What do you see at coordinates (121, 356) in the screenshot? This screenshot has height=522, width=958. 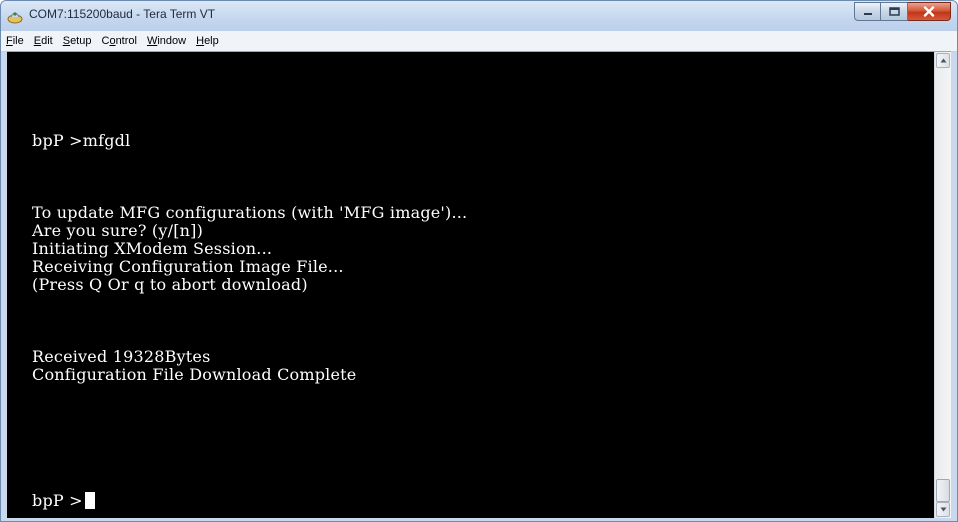 I see `terminal-line: Received 19328Bytes` at bounding box center [121, 356].